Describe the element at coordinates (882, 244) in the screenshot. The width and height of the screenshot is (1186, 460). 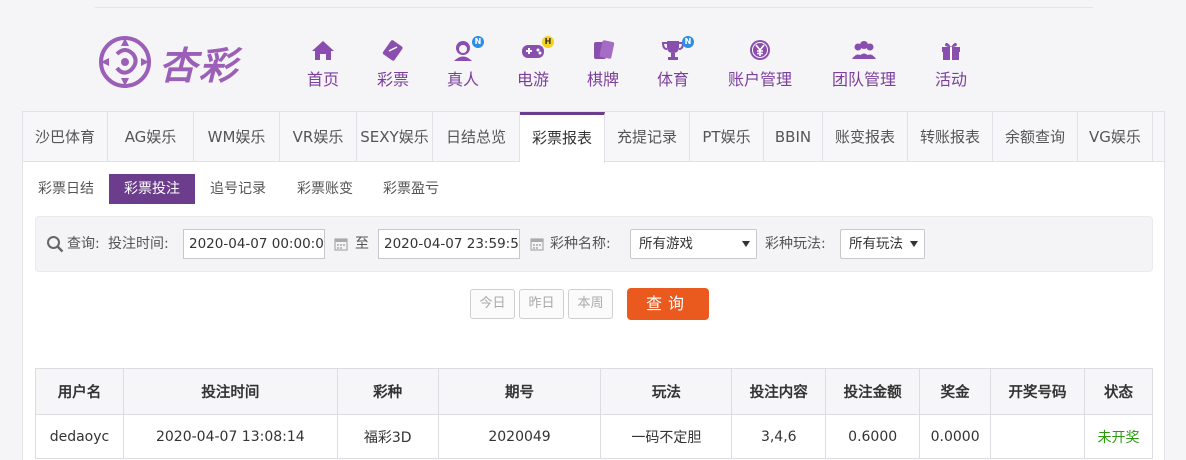
I see `play-type-select: 所有玩法` at that location.